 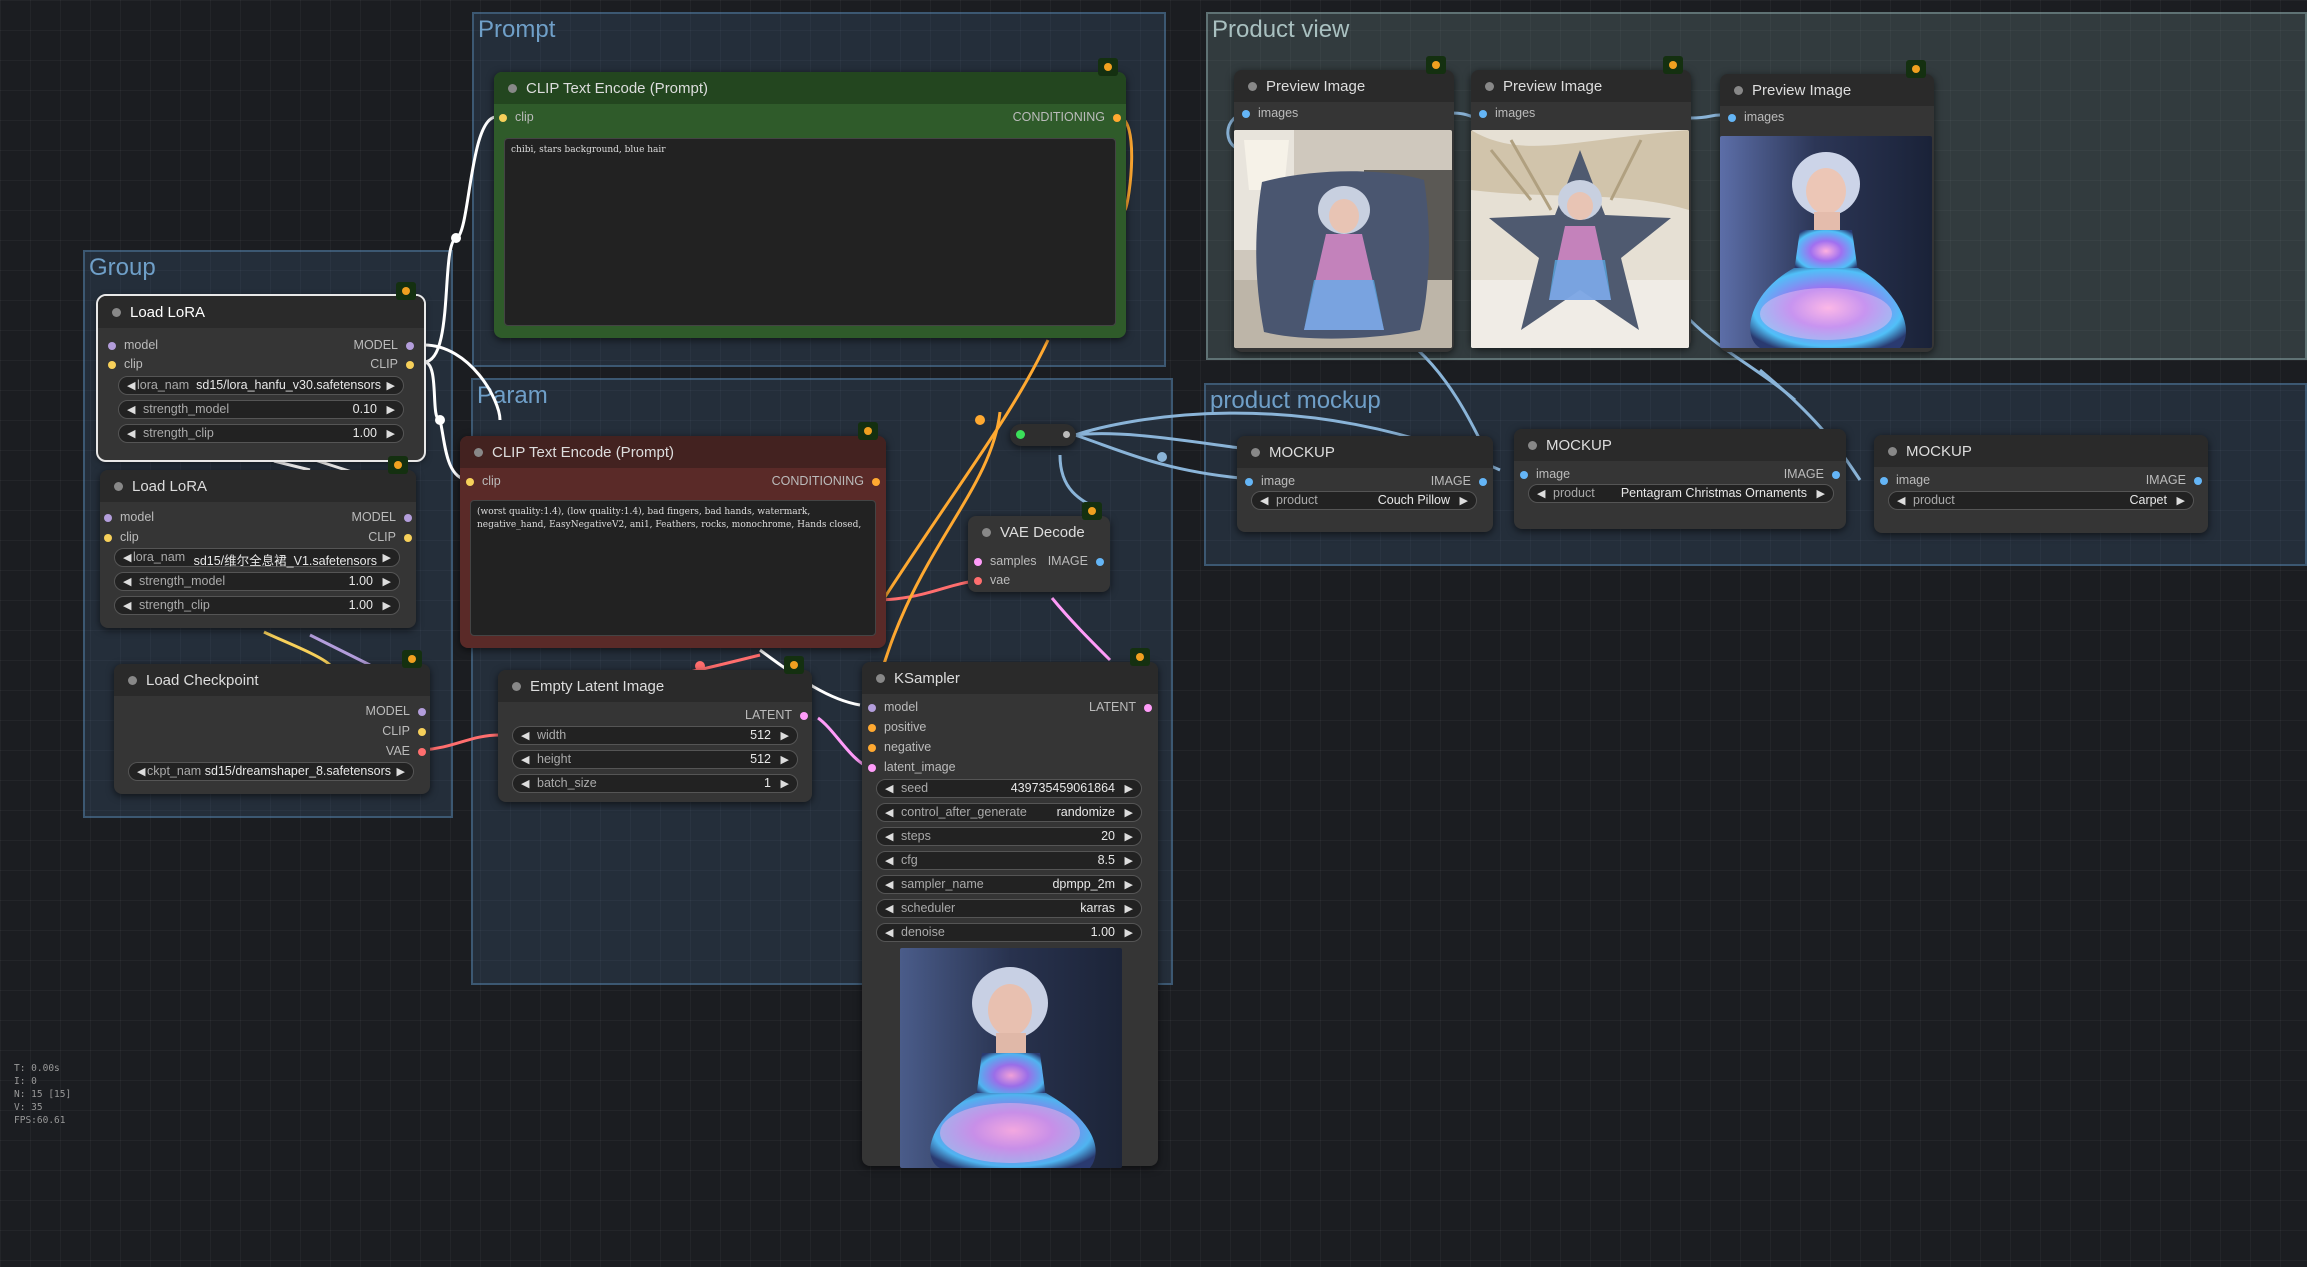 I want to click on seed-number: ◀ seed 439735459061864 ▶, so click(x=1009, y=788).